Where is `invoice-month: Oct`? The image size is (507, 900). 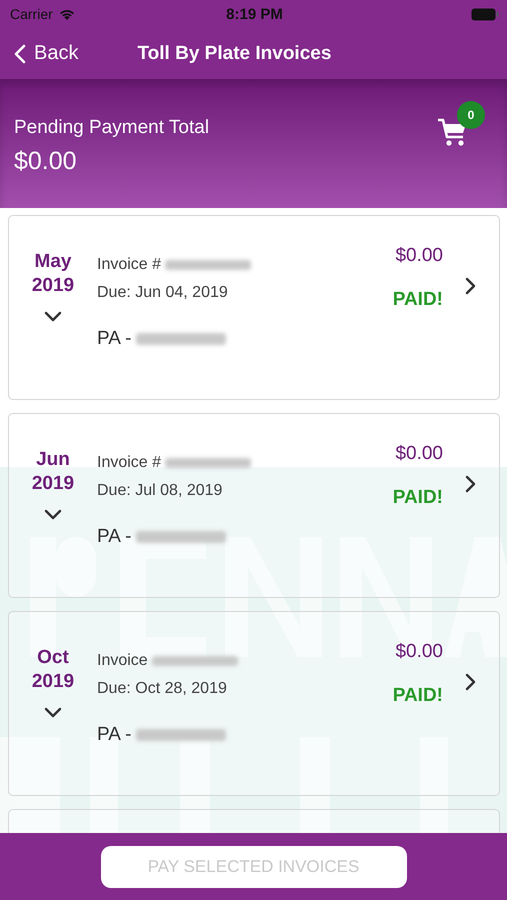 invoice-month: Oct is located at coordinates (53, 658).